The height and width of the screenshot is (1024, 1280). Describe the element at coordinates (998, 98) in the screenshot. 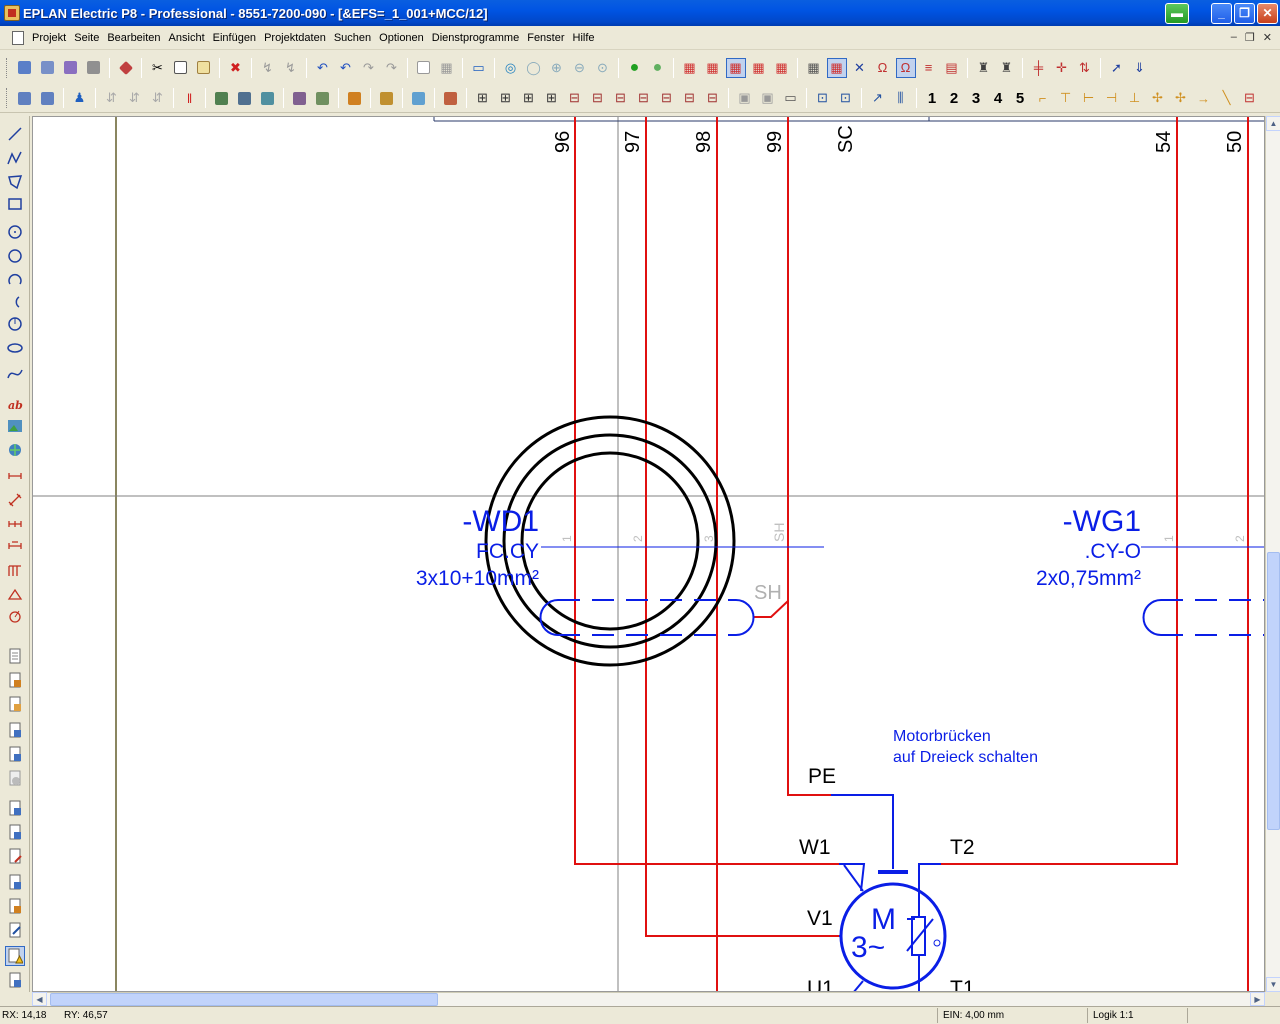

I see `connection-4-button: 4` at that location.